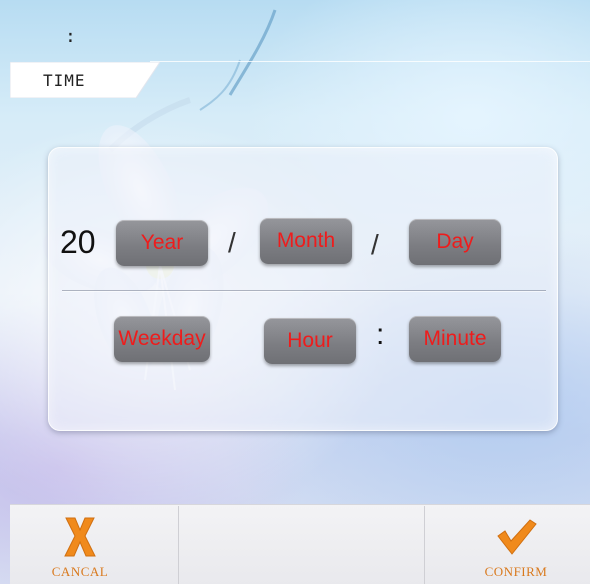 Image resolution: width=590 pixels, height=584 pixels. What do you see at coordinates (516, 571) in the screenshot?
I see `confirm-label: CONFIRM` at bounding box center [516, 571].